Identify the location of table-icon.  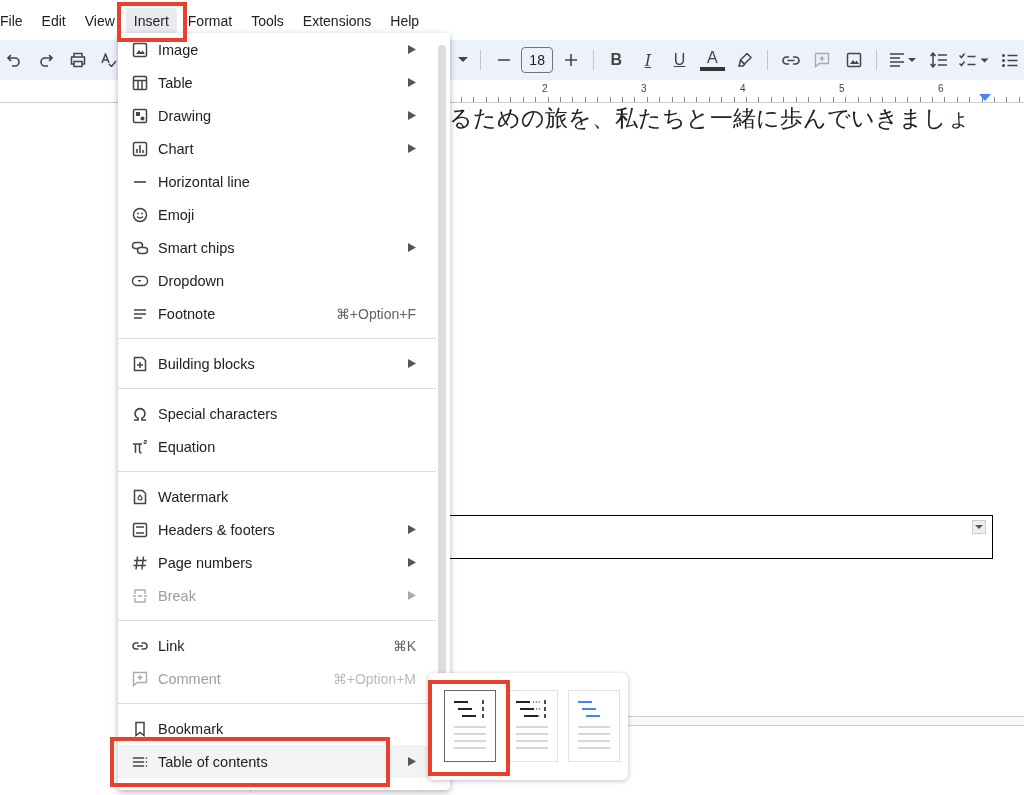
(140, 82).